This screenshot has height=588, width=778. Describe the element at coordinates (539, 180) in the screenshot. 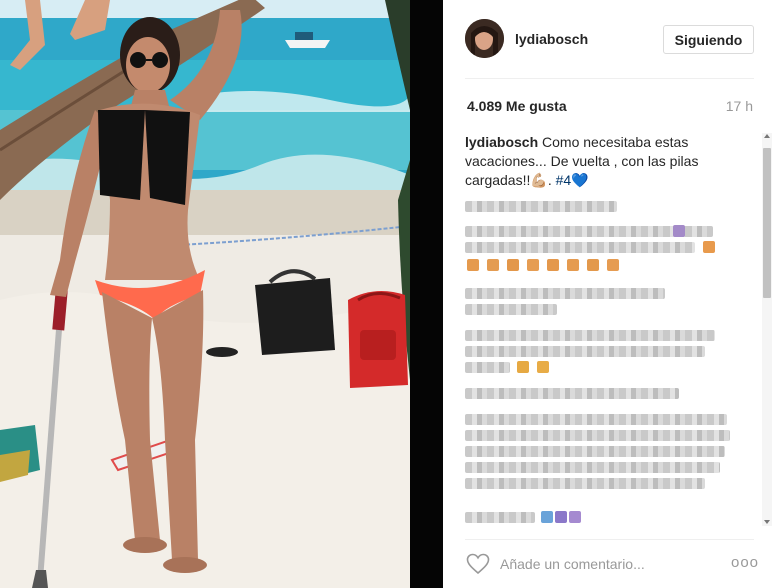

I see `flexed-biceps-emoji: 💪🏼` at that location.